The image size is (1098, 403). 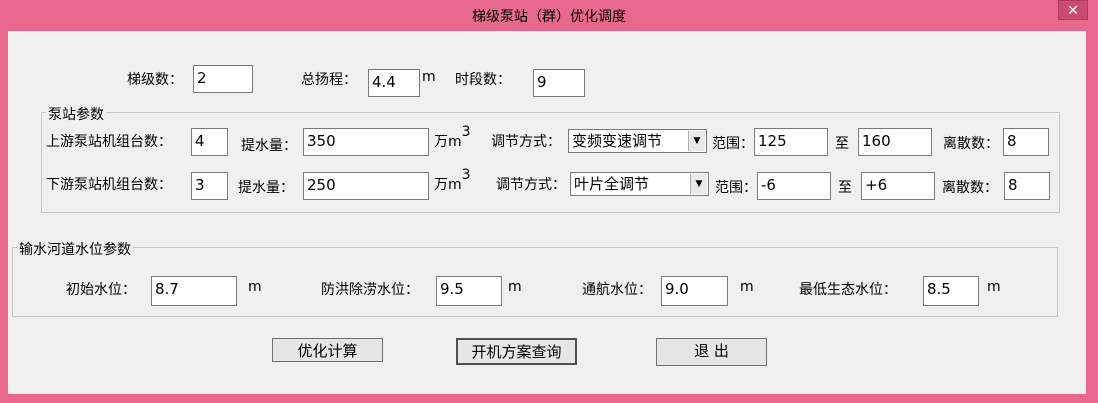 I want to click on downstream-discrete-label: 离散数：, so click(x=970, y=188).